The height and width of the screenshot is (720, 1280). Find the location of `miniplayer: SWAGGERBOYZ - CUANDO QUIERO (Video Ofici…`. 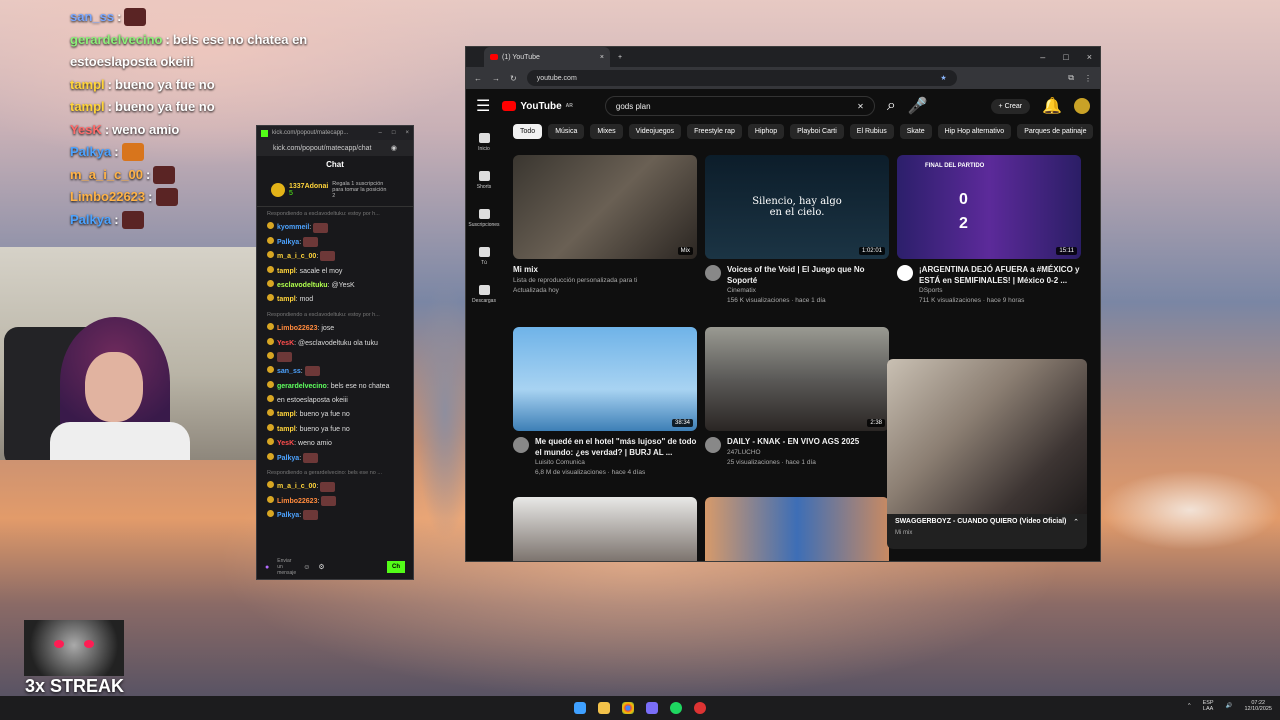

miniplayer: SWAGGERBOYZ - CUANDO QUIERO (Video Ofici… is located at coordinates (987, 454).